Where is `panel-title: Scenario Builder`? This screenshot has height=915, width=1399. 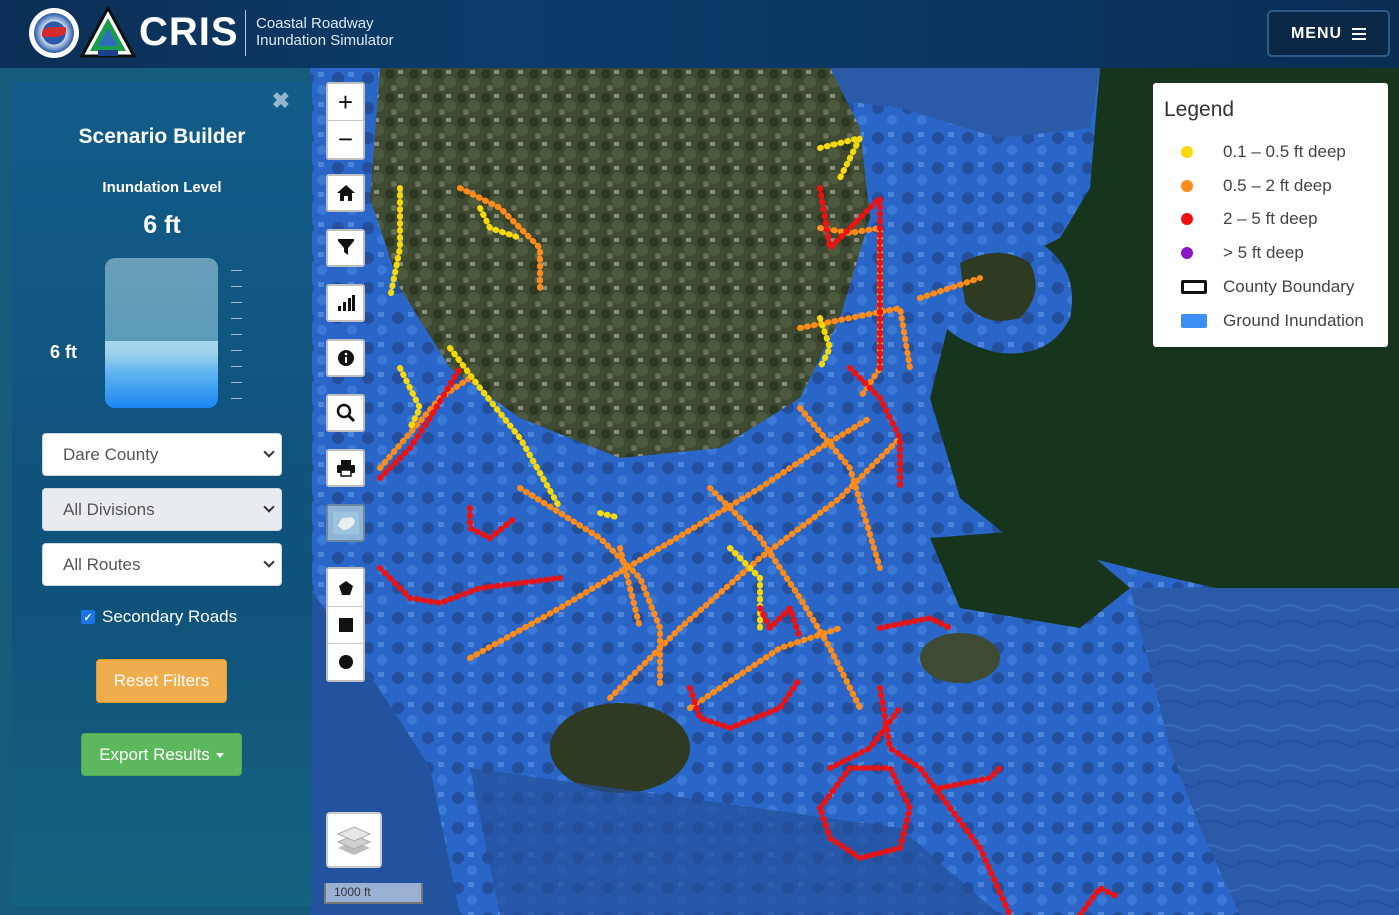 panel-title: Scenario Builder is located at coordinates (162, 136).